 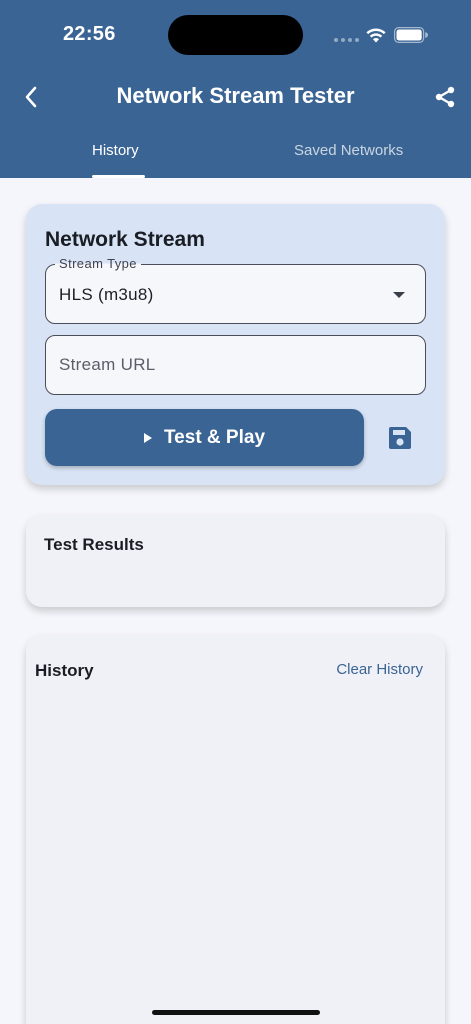 I want to click on stream-url-input, so click(x=236, y=365).